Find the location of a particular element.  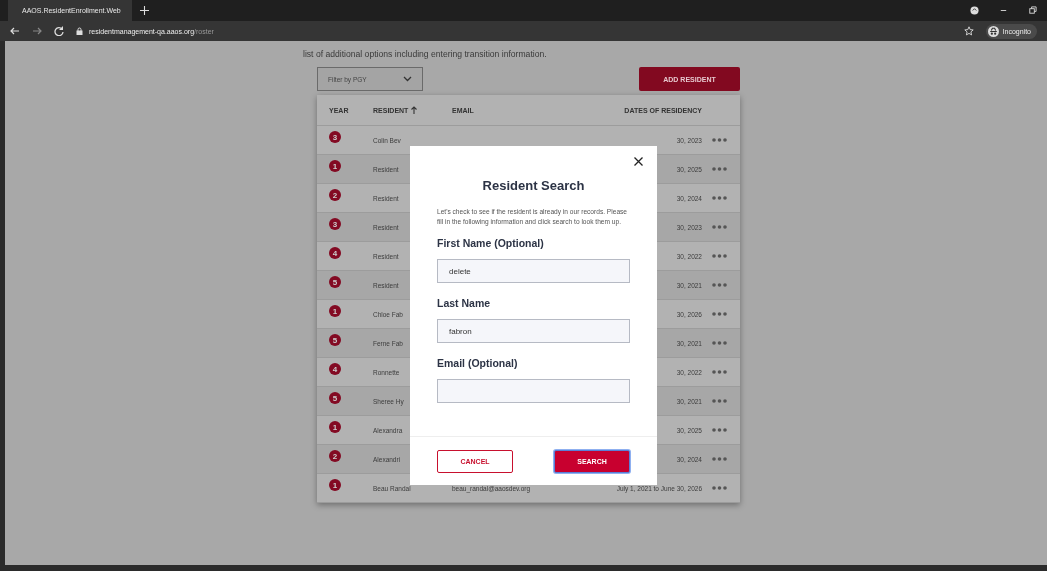

reload-icon is located at coordinates (59, 31).